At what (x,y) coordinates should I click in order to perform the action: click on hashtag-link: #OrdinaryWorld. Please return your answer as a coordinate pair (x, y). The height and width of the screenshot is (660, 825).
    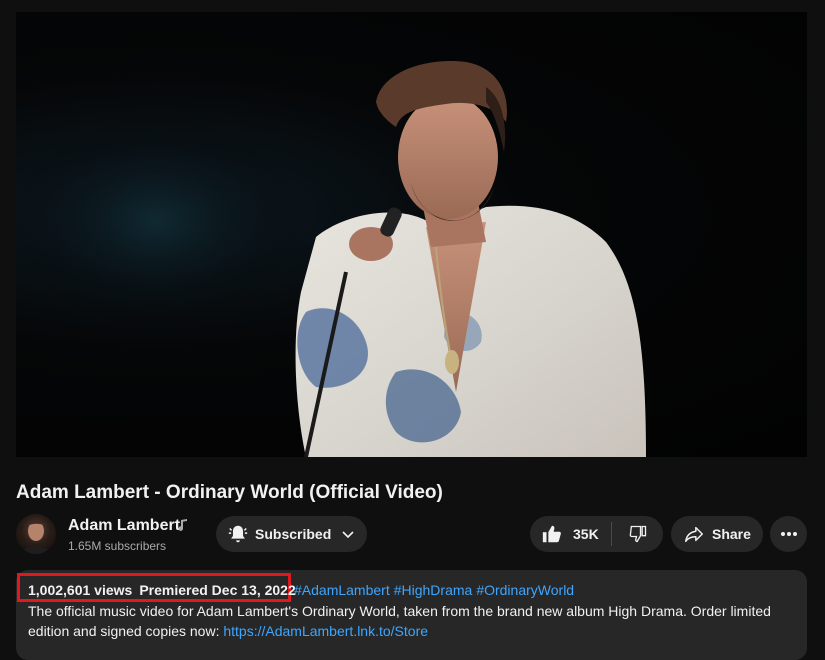
    Looking at the image, I should click on (525, 590).